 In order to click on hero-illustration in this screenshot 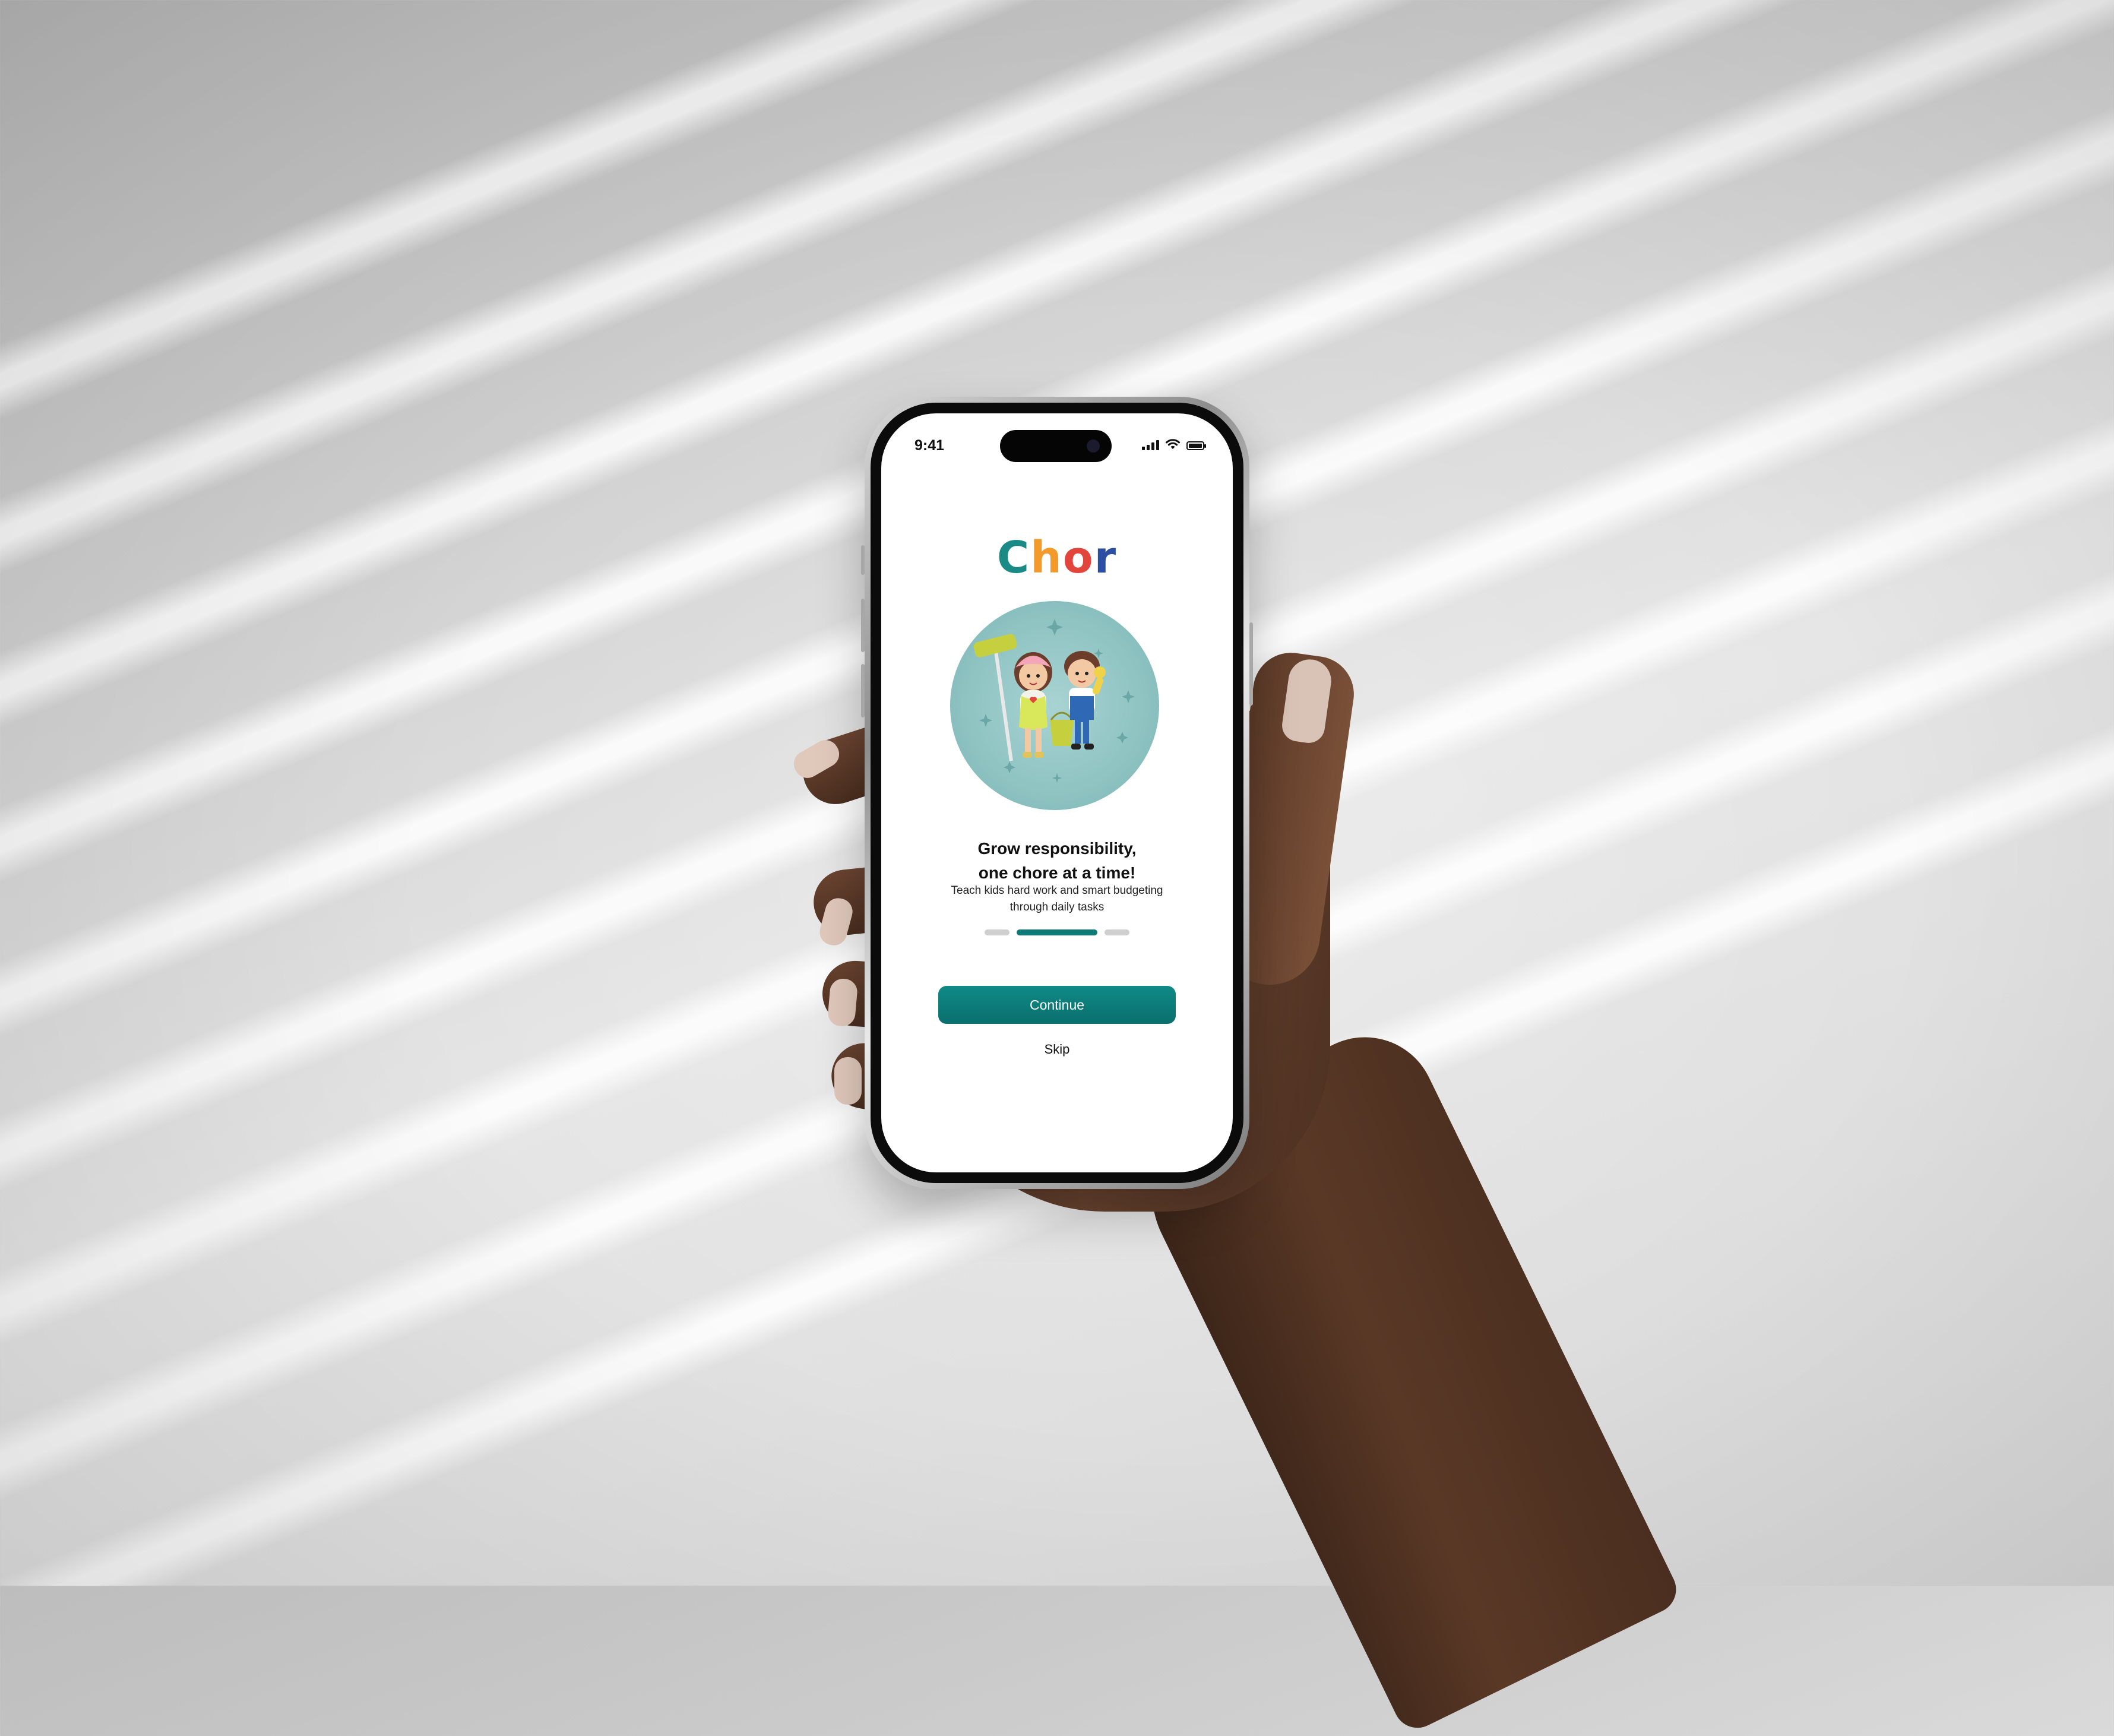, I will do `click(1054, 705)`.